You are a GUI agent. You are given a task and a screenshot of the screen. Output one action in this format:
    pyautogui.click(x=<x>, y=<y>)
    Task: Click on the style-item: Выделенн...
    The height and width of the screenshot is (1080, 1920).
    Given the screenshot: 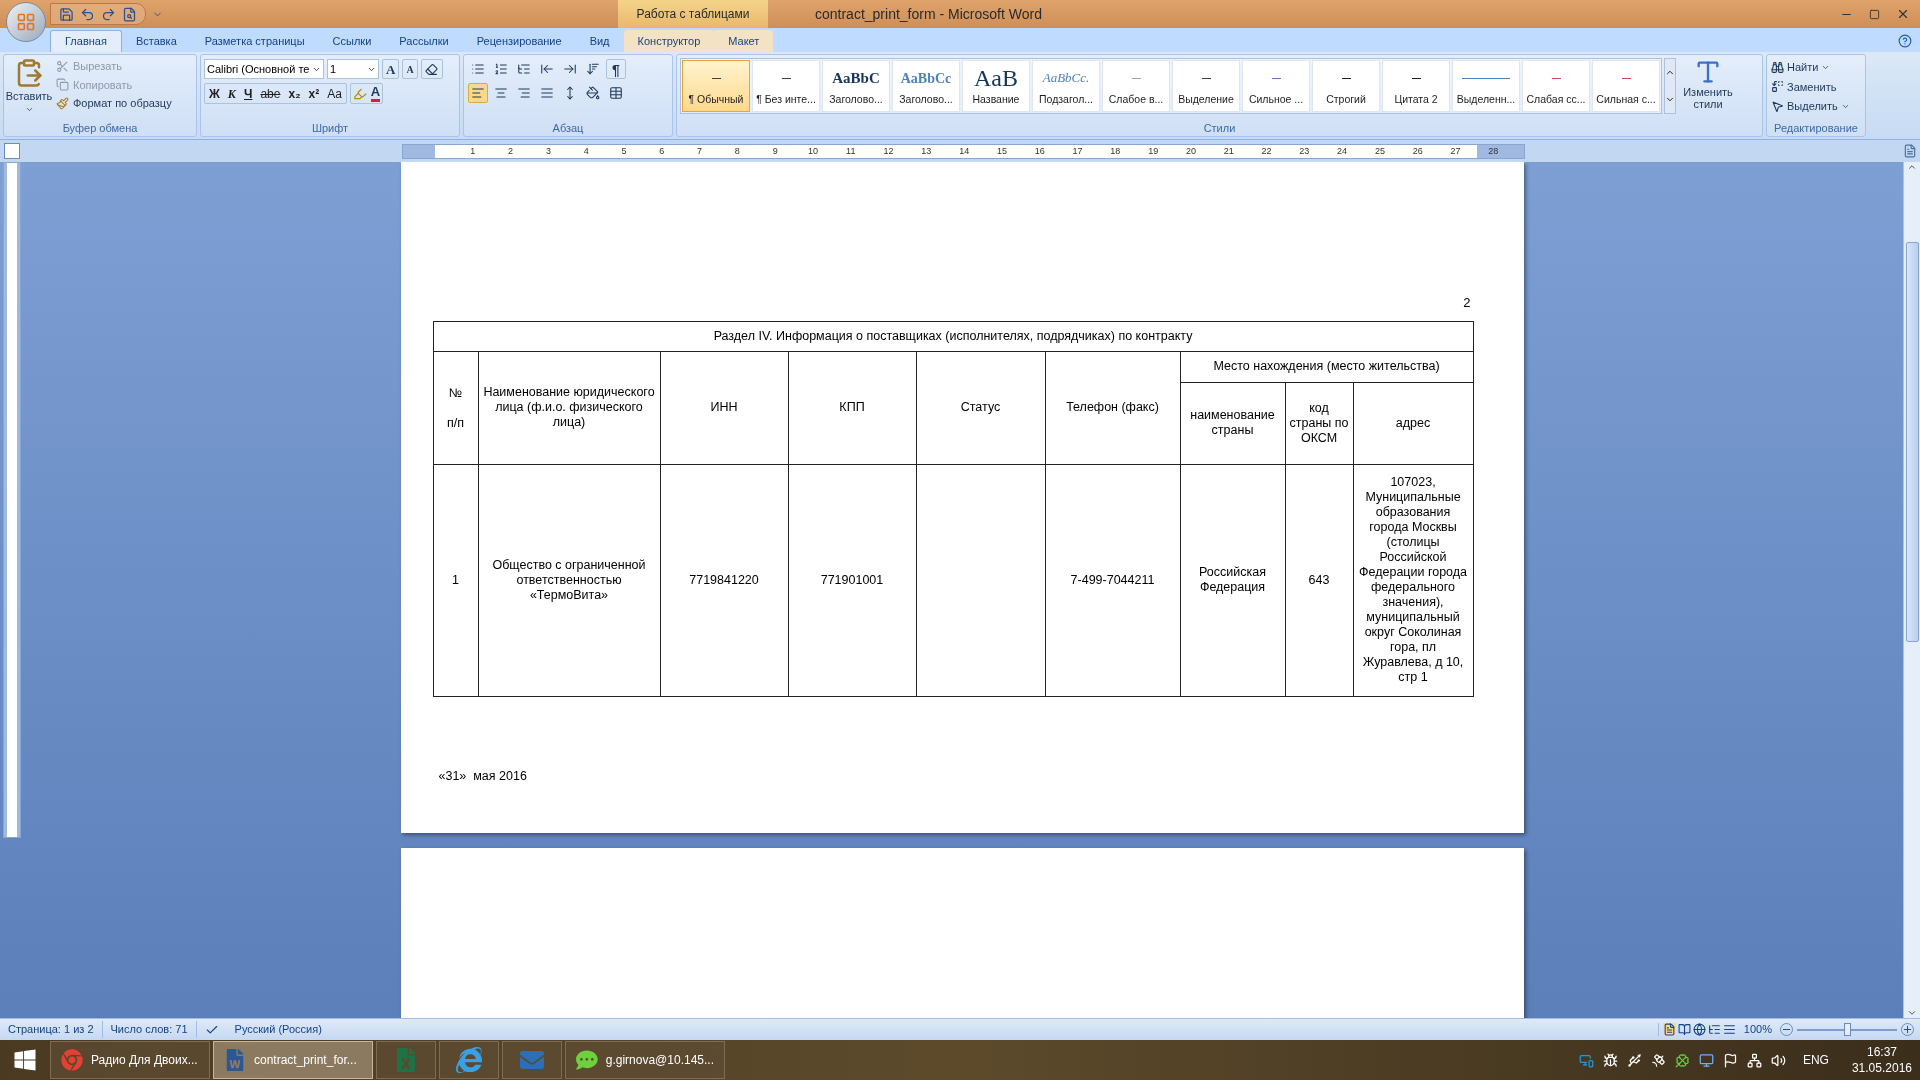 What is the action you would take?
    pyautogui.click(x=1486, y=86)
    